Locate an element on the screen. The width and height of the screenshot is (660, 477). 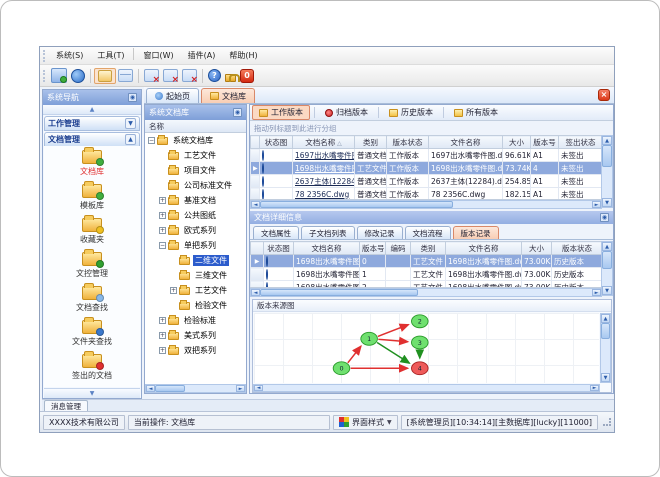
menu-item-0: 系统(S) is located at coordinates (69, 55).